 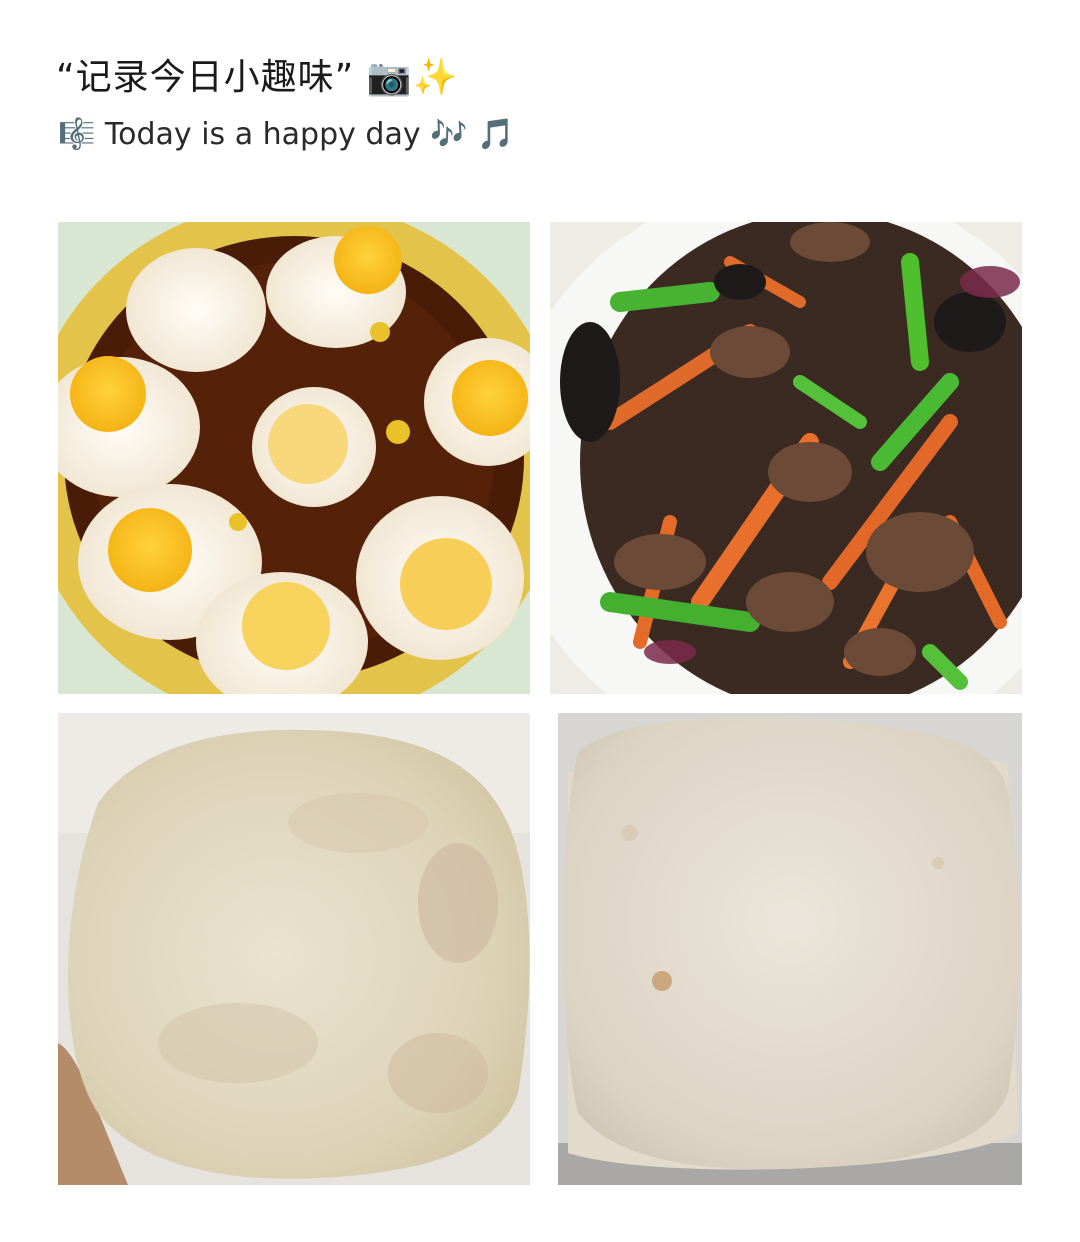 I want to click on music-notes-icon: 🎶 🎵, so click(x=472, y=134).